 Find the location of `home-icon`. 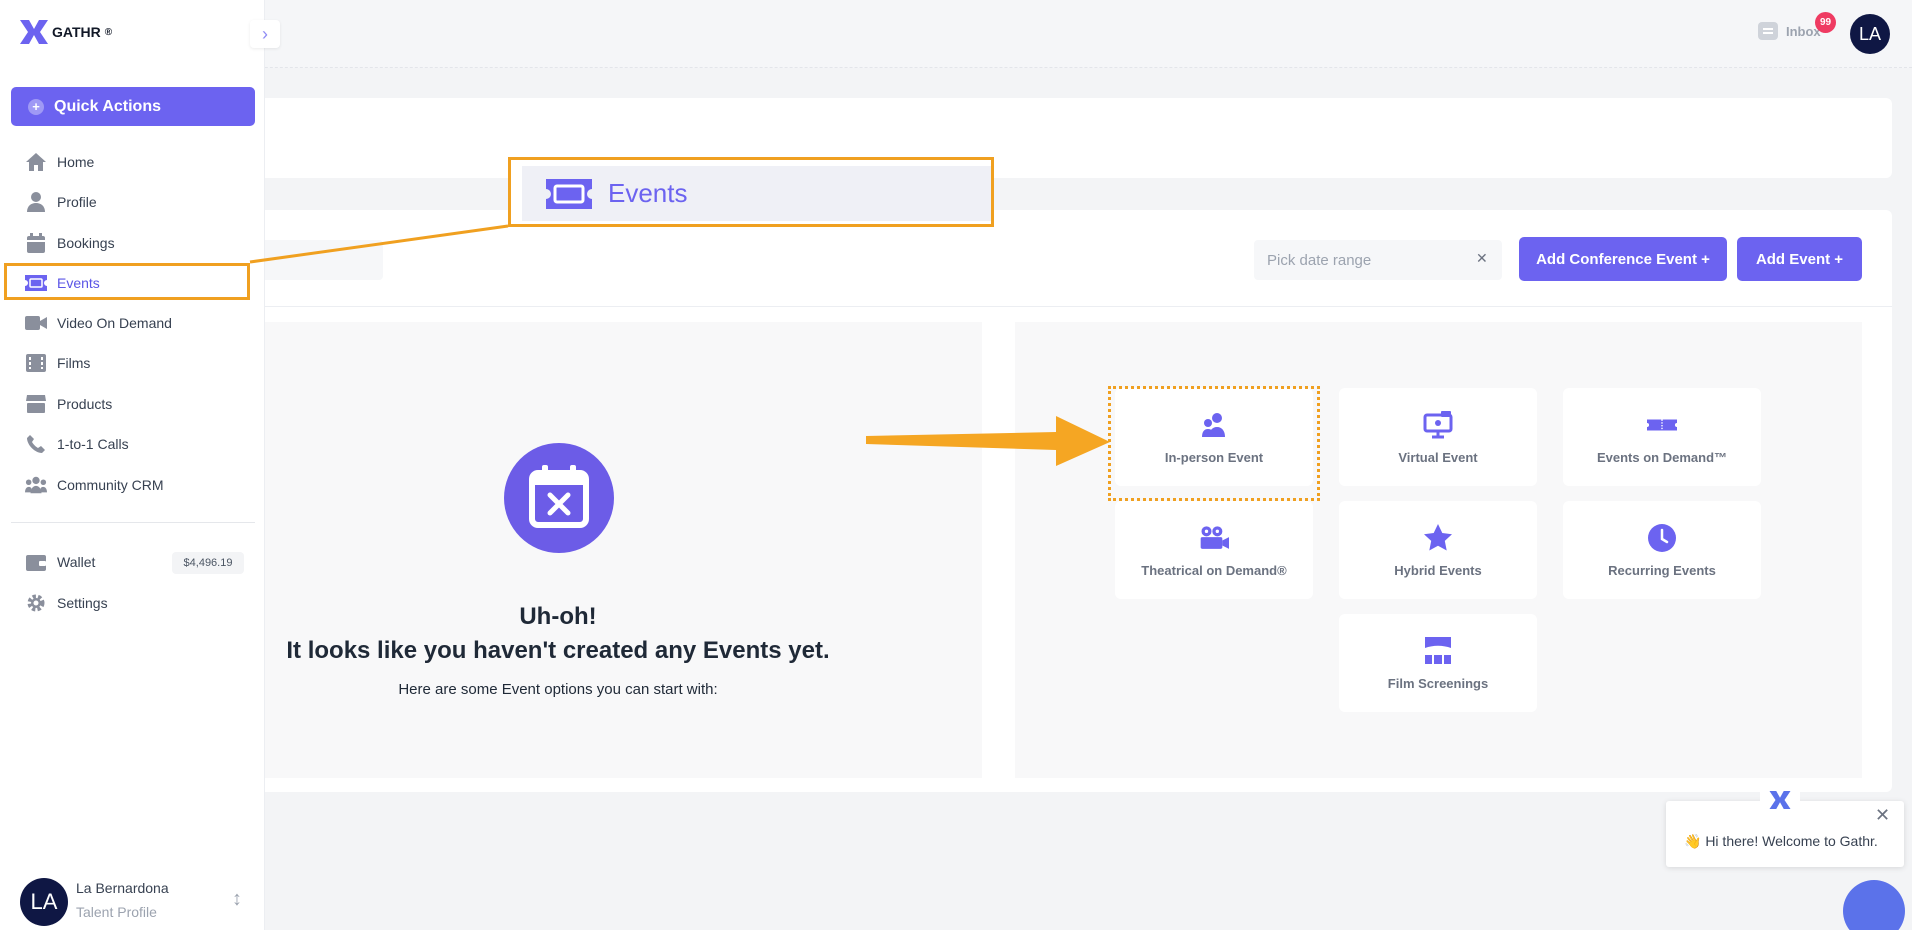

home-icon is located at coordinates (36, 162).